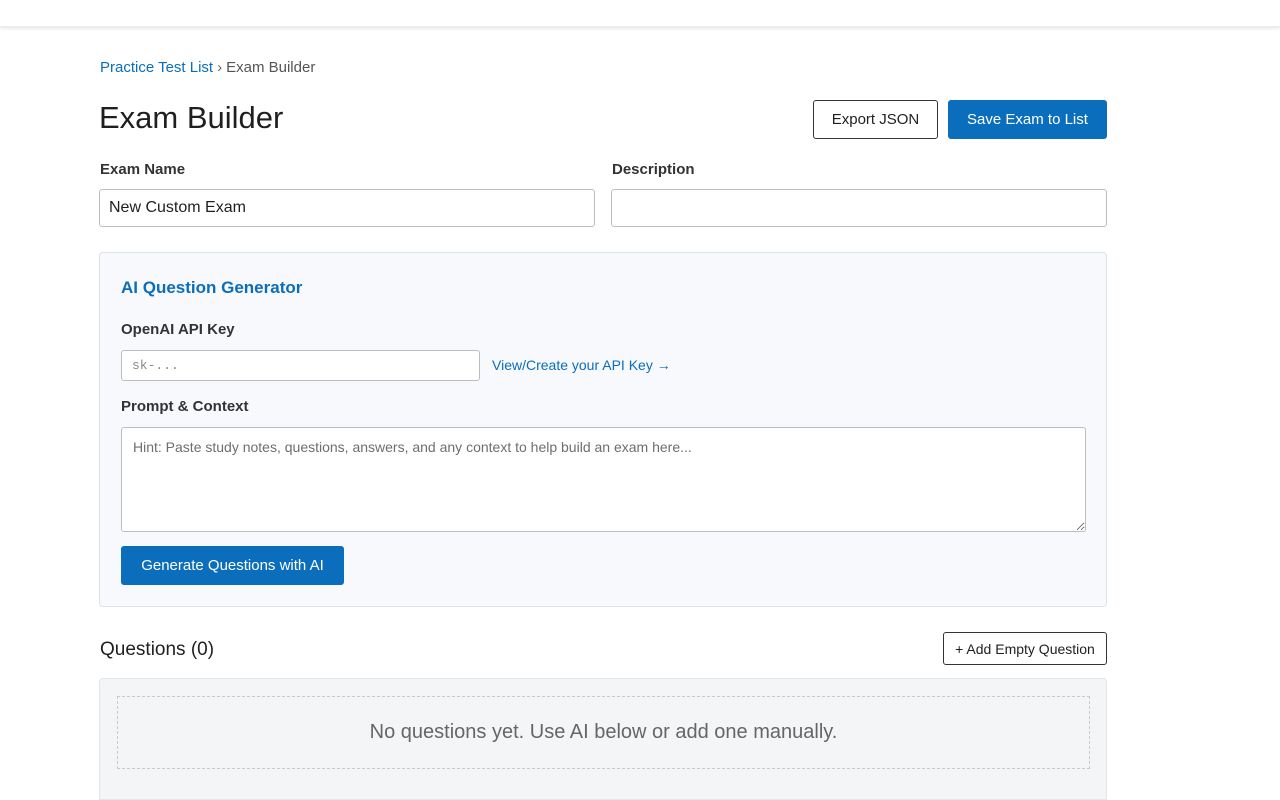 The image size is (1280, 800). Describe the element at coordinates (347, 208) in the screenshot. I see `exam-name-input` at that location.